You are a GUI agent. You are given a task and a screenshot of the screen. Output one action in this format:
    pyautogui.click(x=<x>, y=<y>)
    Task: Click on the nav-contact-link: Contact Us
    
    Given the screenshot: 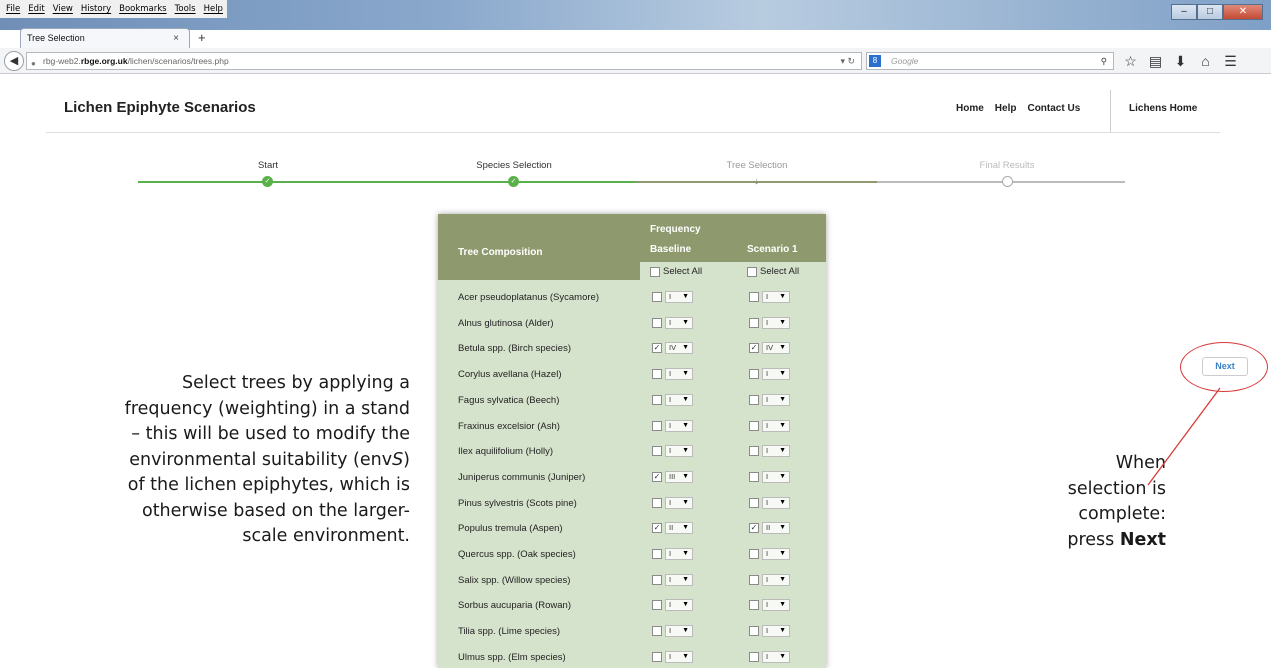 What is the action you would take?
    pyautogui.click(x=1053, y=108)
    